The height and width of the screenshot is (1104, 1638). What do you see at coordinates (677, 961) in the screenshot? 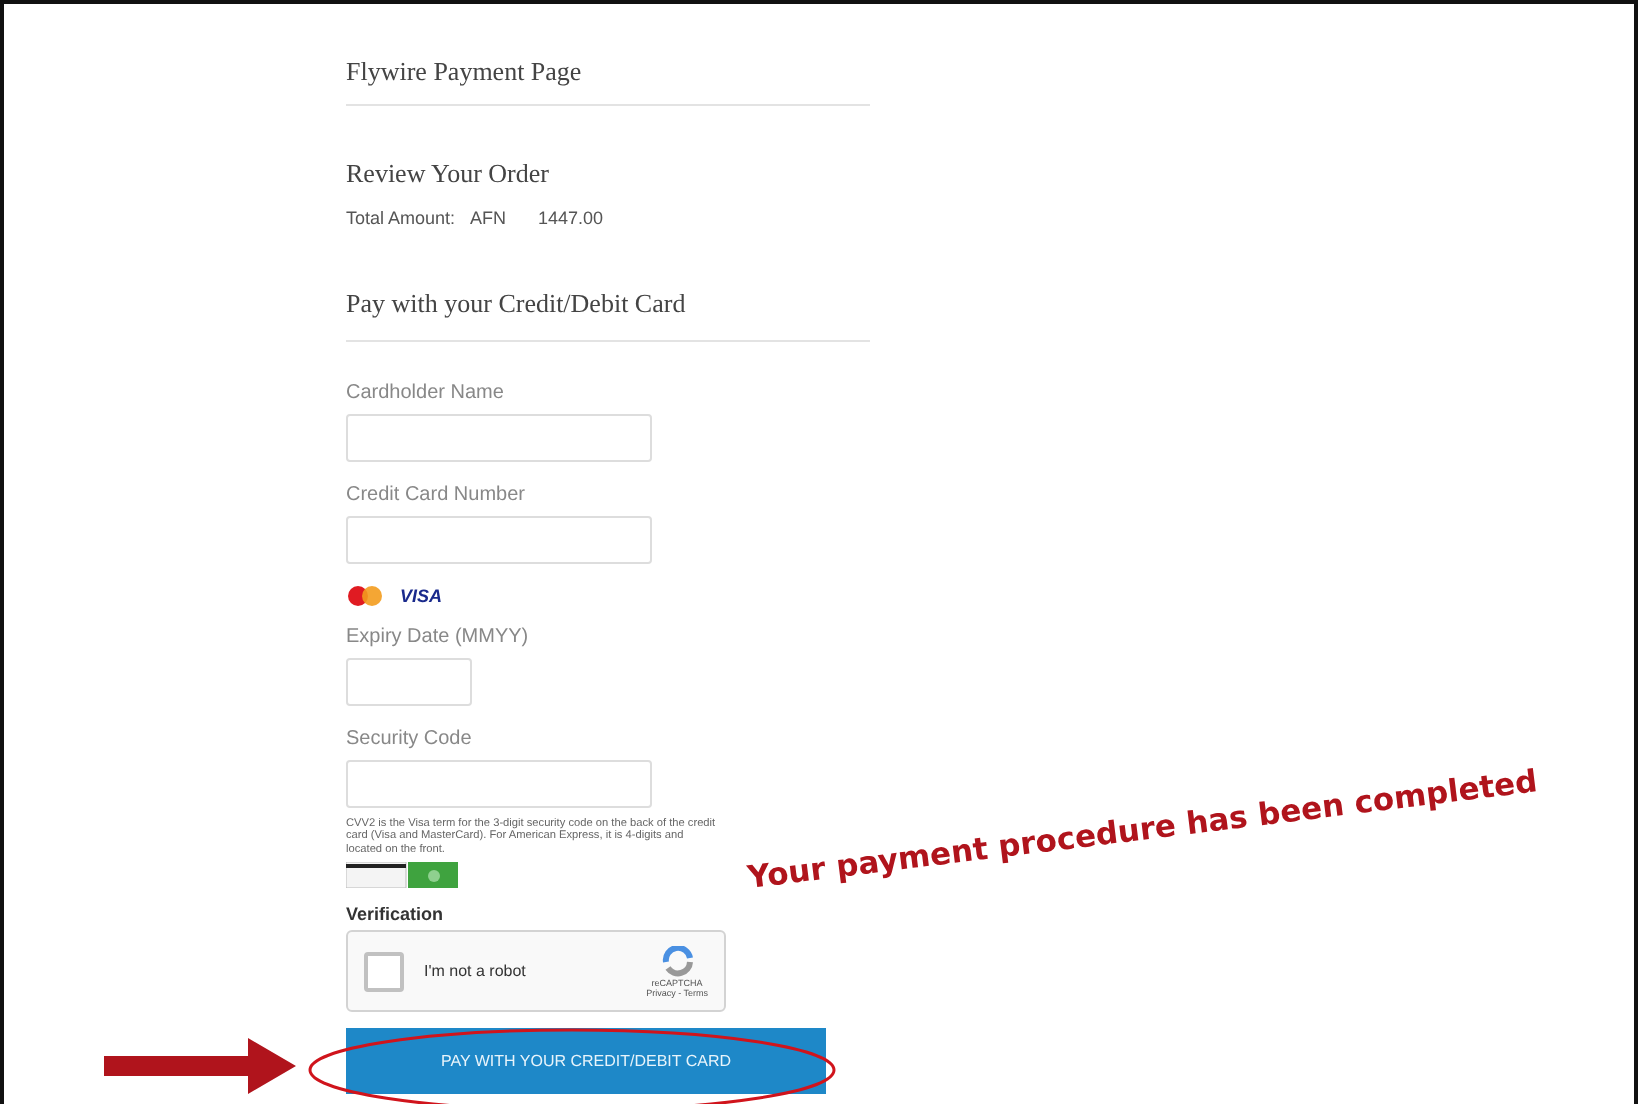
I see `recaptcha-logo-icon` at bounding box center [677, 961].